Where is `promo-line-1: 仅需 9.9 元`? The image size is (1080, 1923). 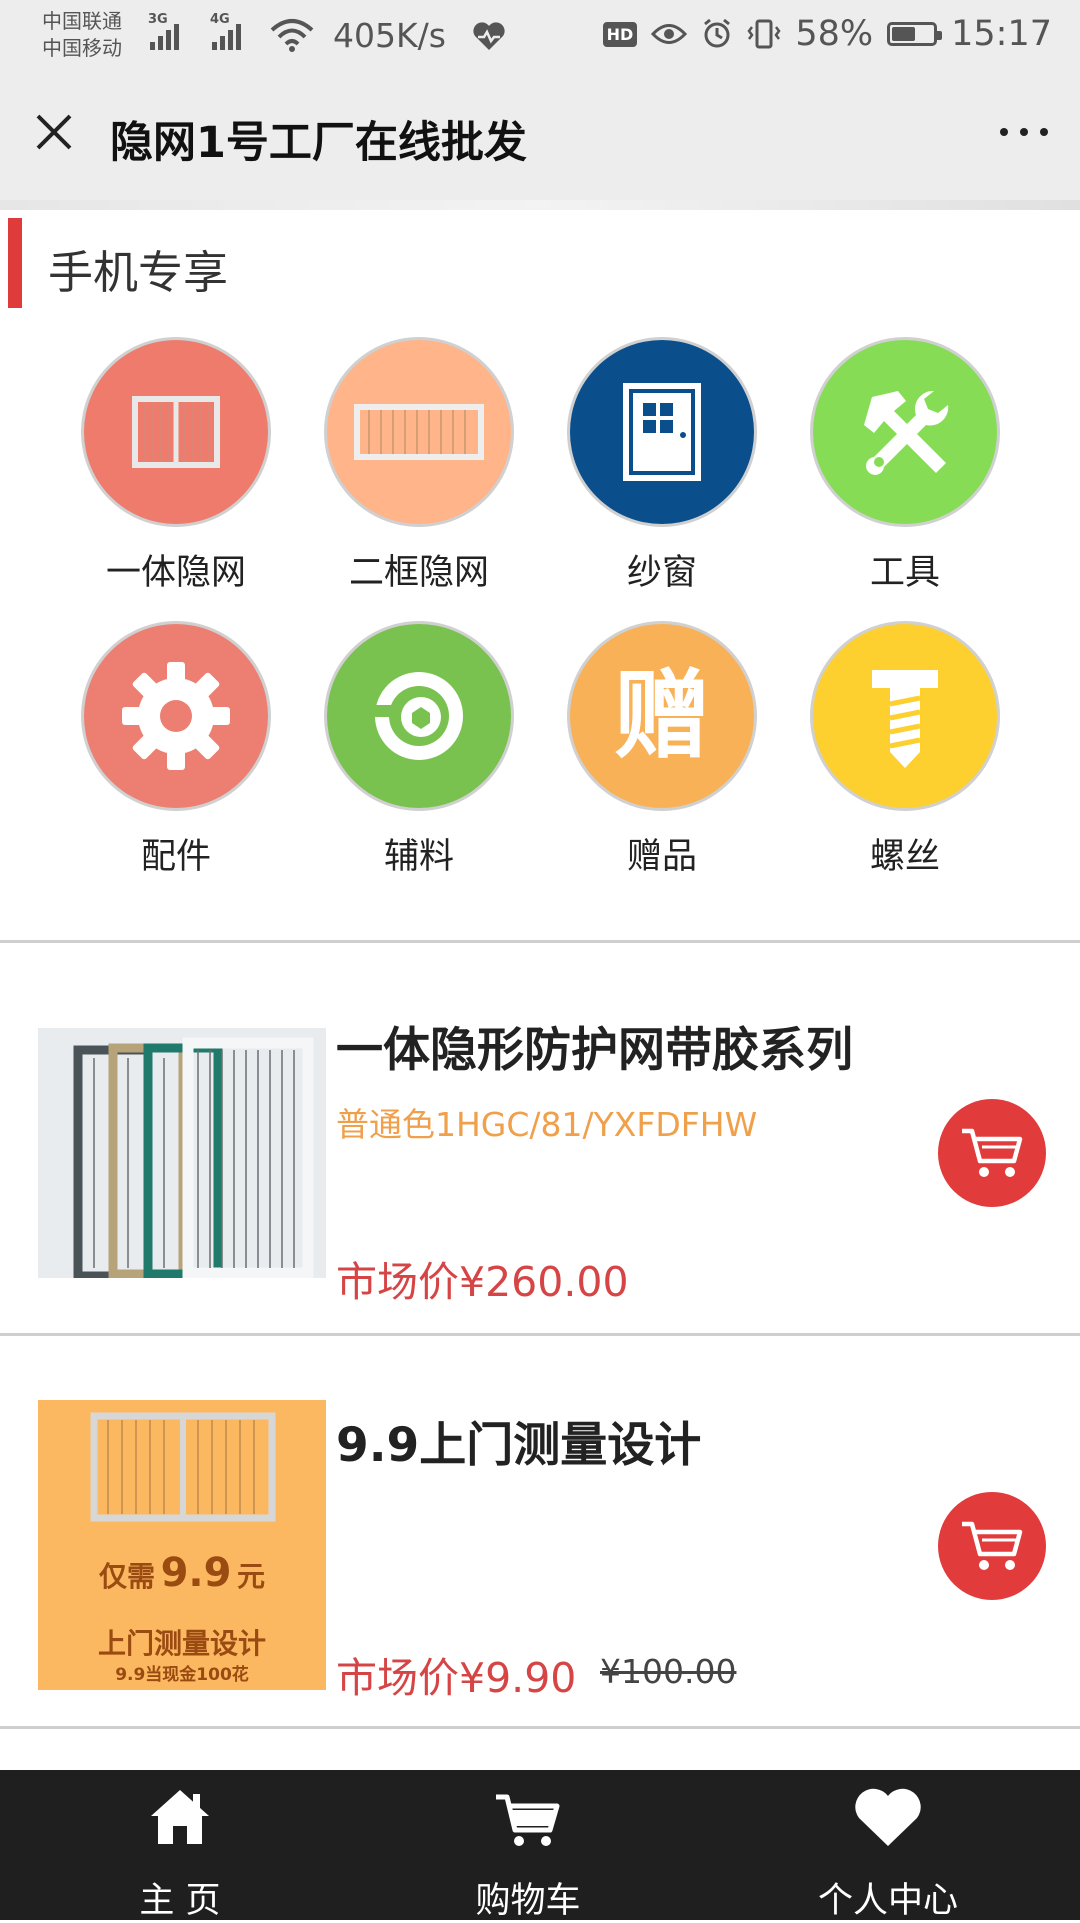 promo-line-1: 仅需 9.9 元 is located at coordinates (182, 1573).